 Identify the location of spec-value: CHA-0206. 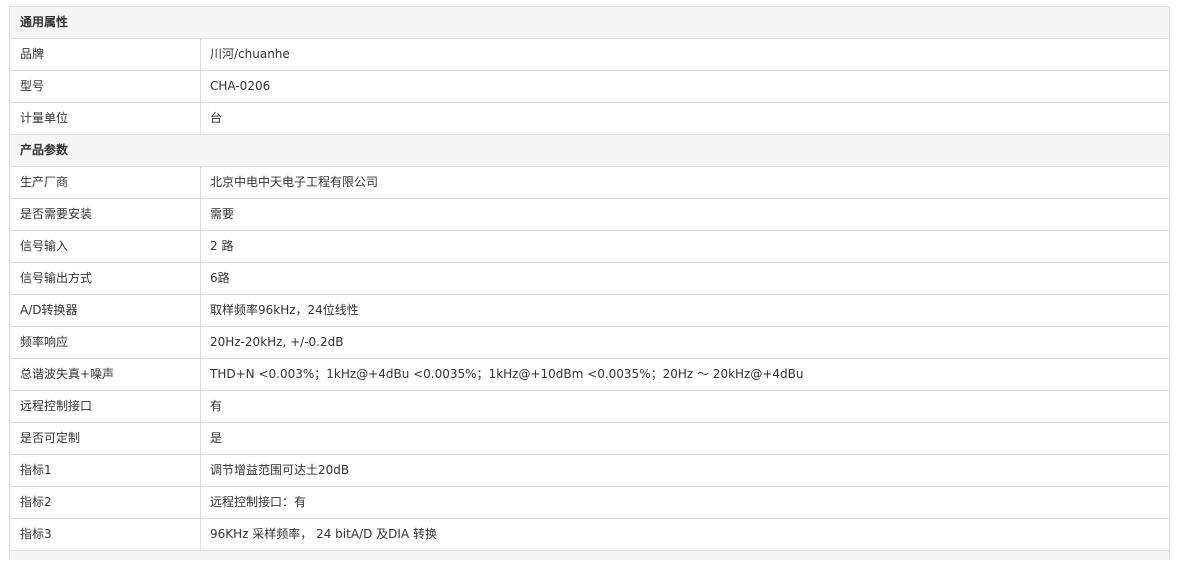
(240, 86).